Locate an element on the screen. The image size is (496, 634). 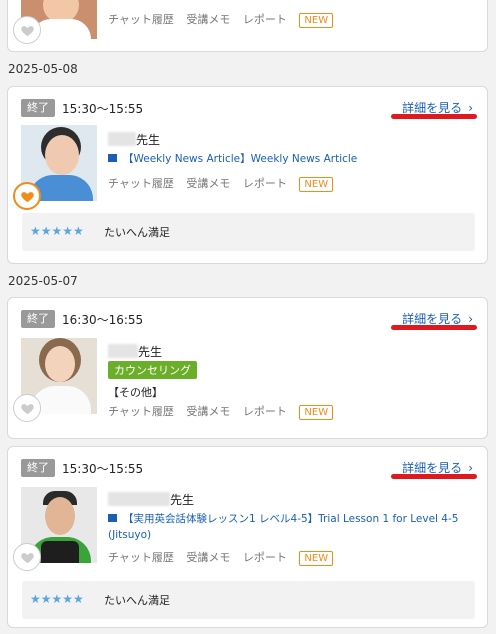
lesson-title: 【Weekly News Article】Weekly News Article is located at coordinates (232, 159).